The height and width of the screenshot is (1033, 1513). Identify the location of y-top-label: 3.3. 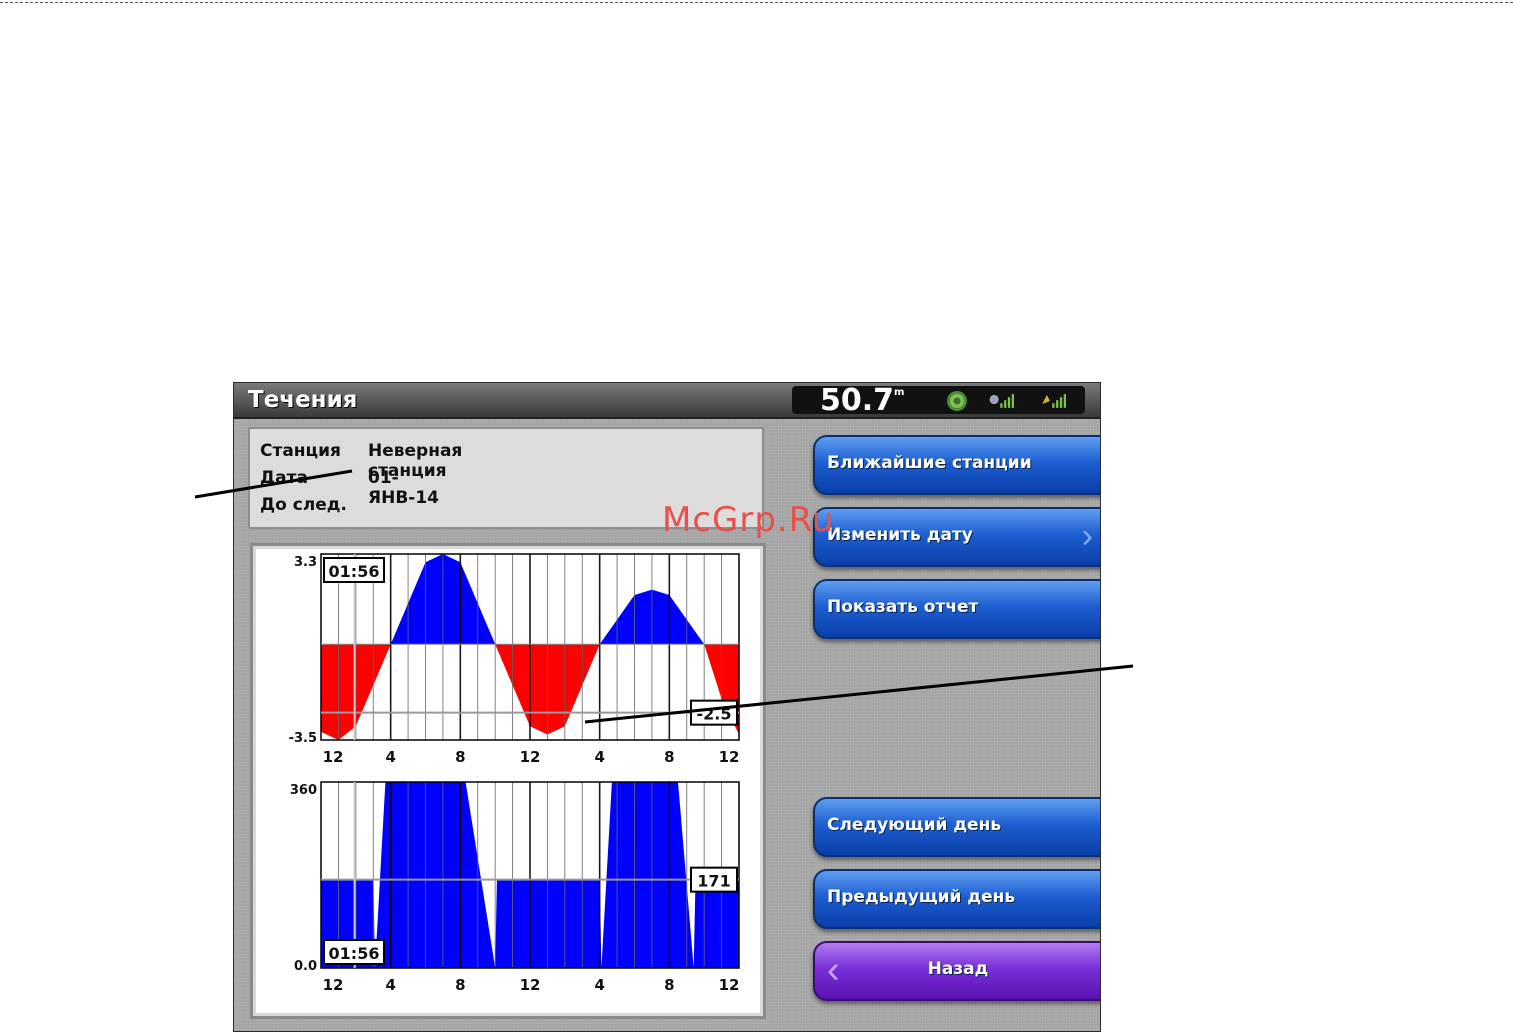
(305, 562).